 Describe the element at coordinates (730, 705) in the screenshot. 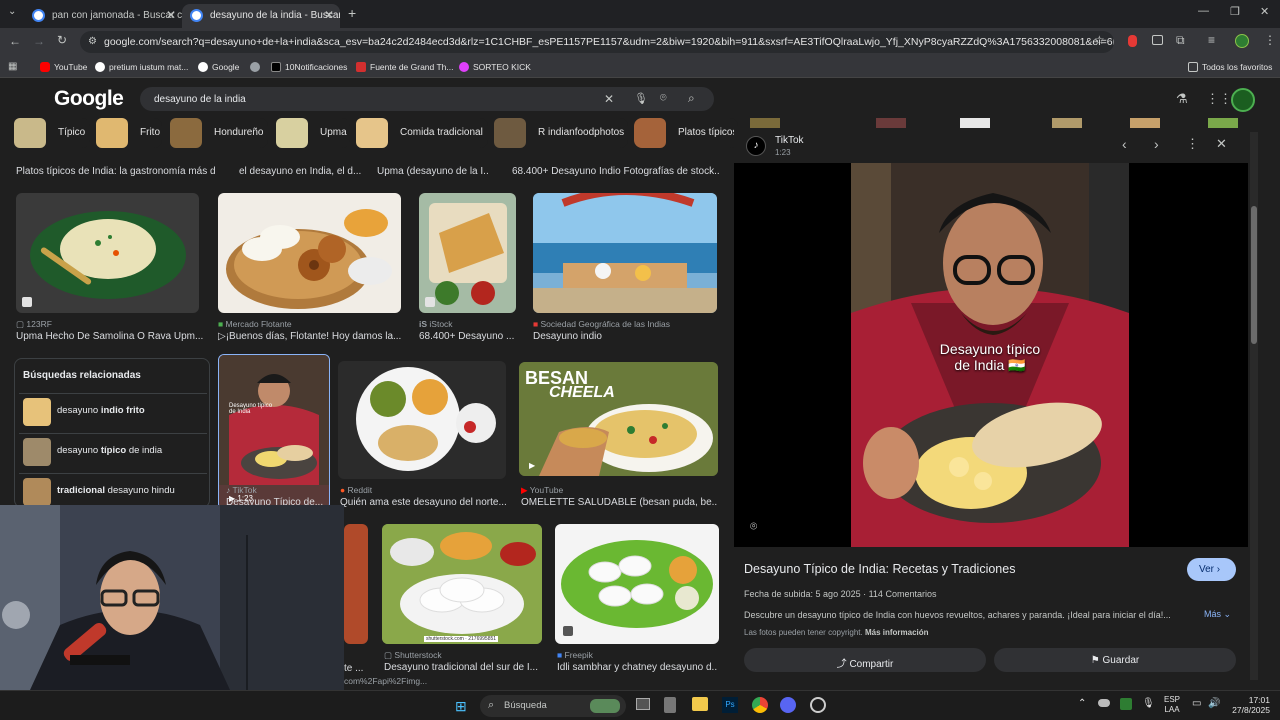

I see `photoshop-icon: Ps` at that location.